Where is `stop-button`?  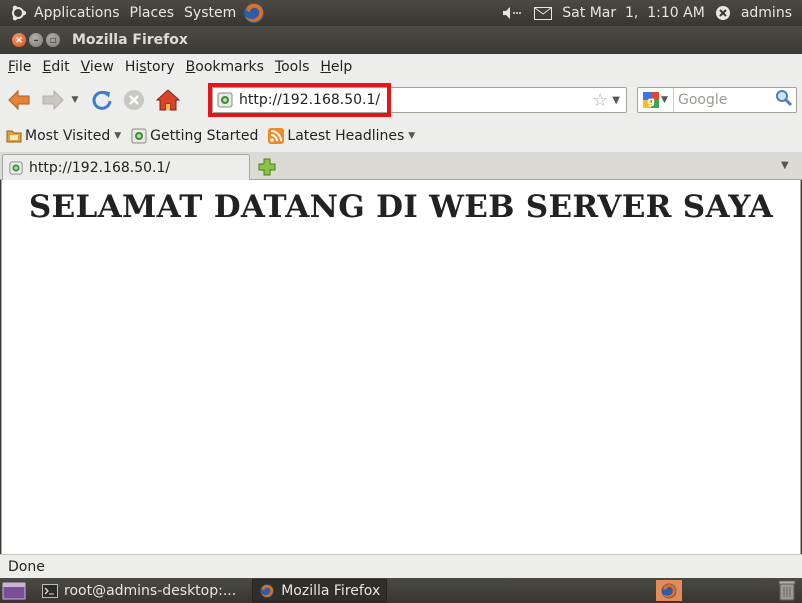
stop-button is located at coordinates (134, 100).